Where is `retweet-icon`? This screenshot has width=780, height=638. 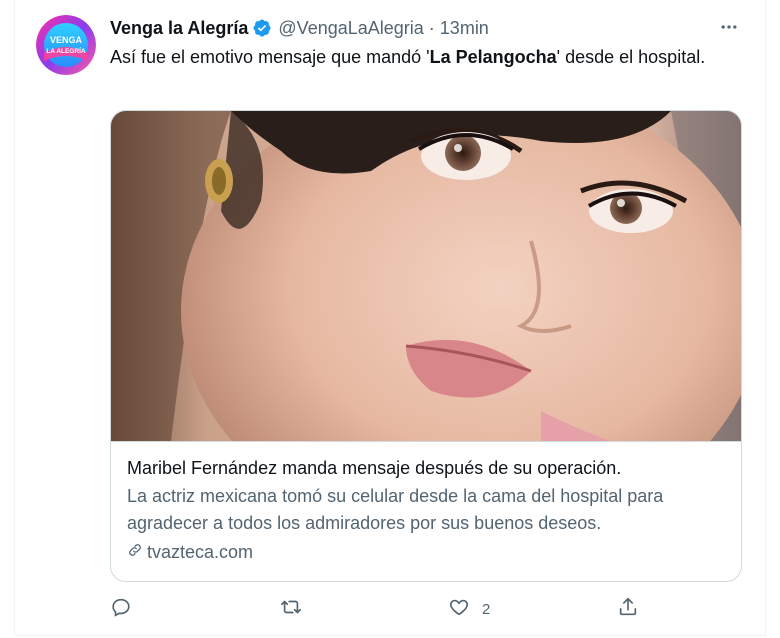 retweet-icon is located at coordinates (291, 609).